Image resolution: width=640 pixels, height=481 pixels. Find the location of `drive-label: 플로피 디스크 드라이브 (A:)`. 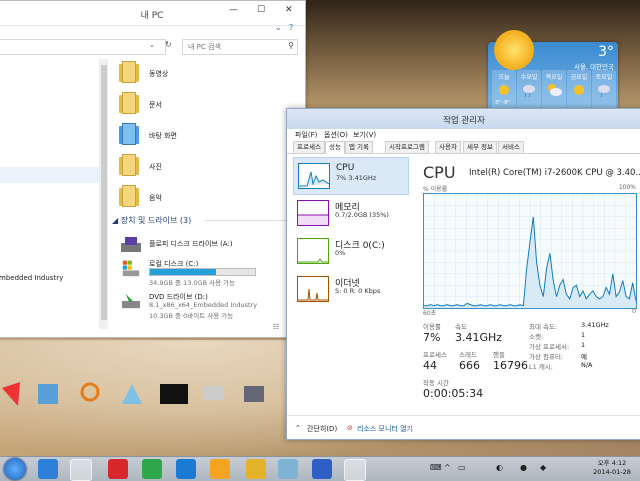

drive-label: 플로피 디스크 드라이브 (A:) is located at coordinates (191, 244).